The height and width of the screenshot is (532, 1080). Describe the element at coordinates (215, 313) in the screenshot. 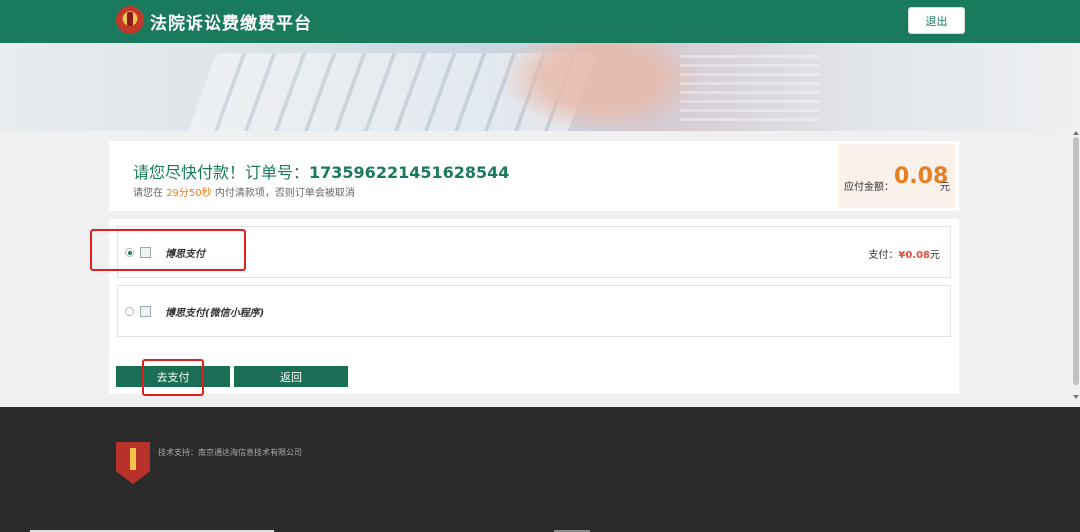

I see `payment-option-label: 博思支付(微信小程序)` at that location.